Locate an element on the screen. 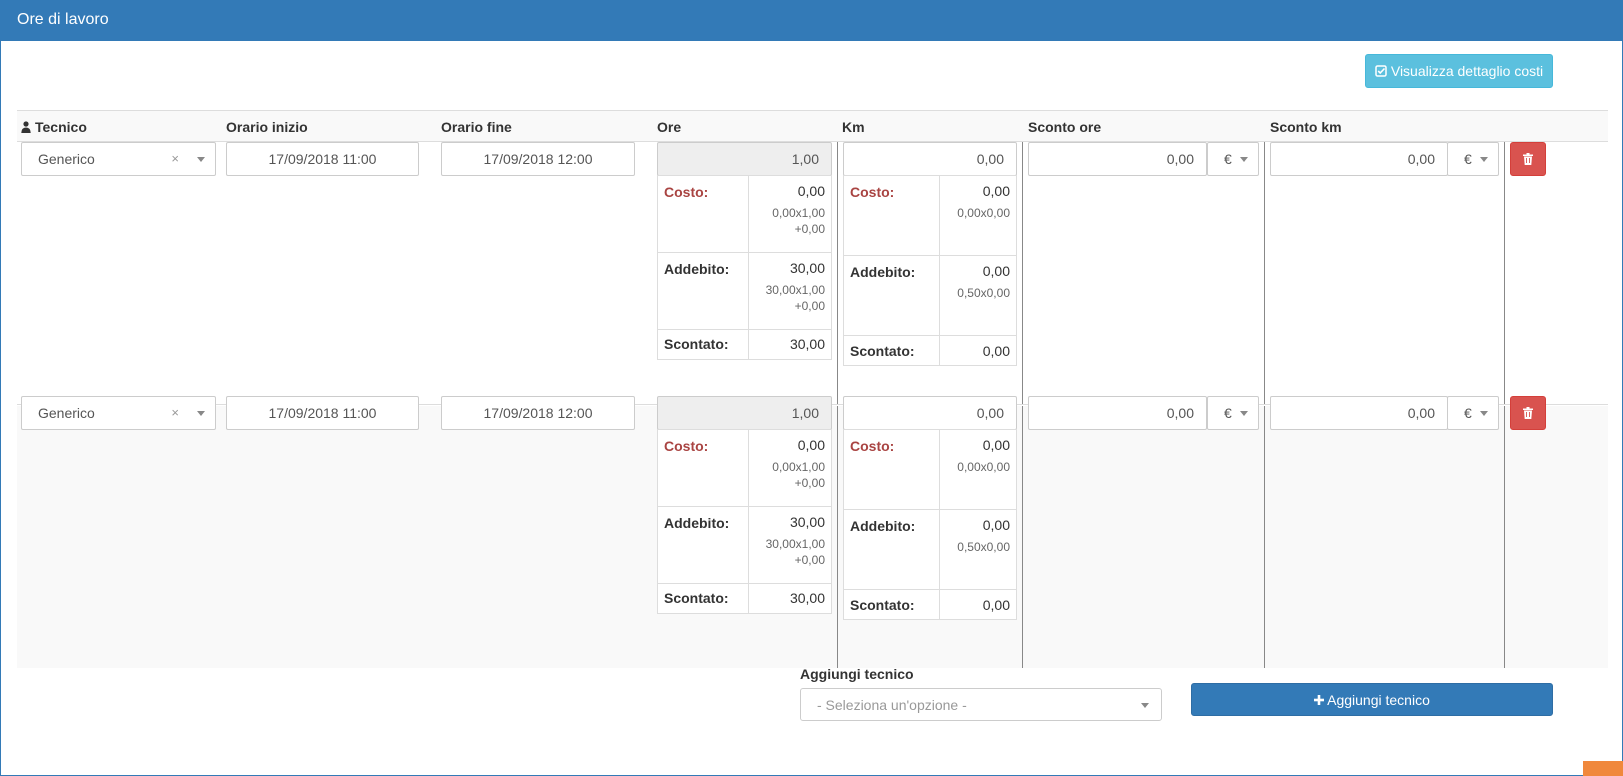  add-tecnico-placeholder: - Seleziona un'opzione - is located at coordinates (892, 705).